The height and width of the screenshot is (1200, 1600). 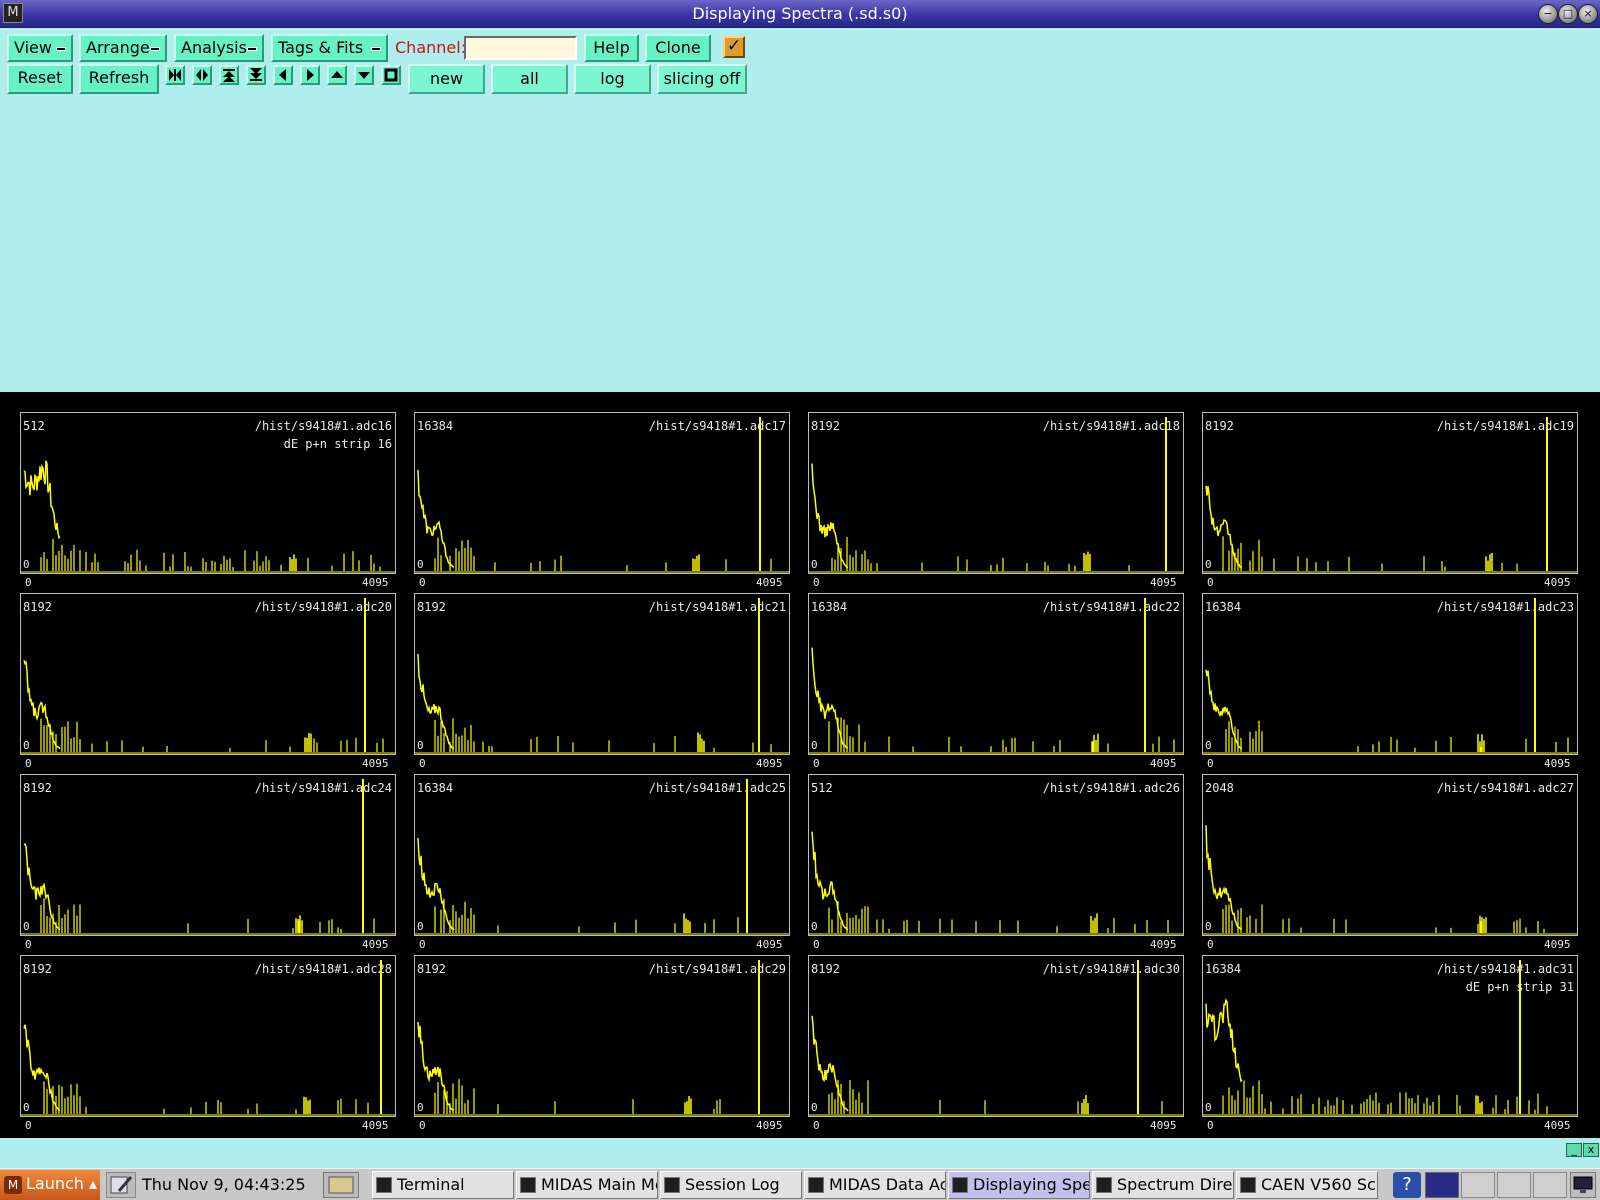 What do you see at coordinates (155, 49) in the screenshot?
I see `menu-arrow-icon` at bounding box center [155, 49].